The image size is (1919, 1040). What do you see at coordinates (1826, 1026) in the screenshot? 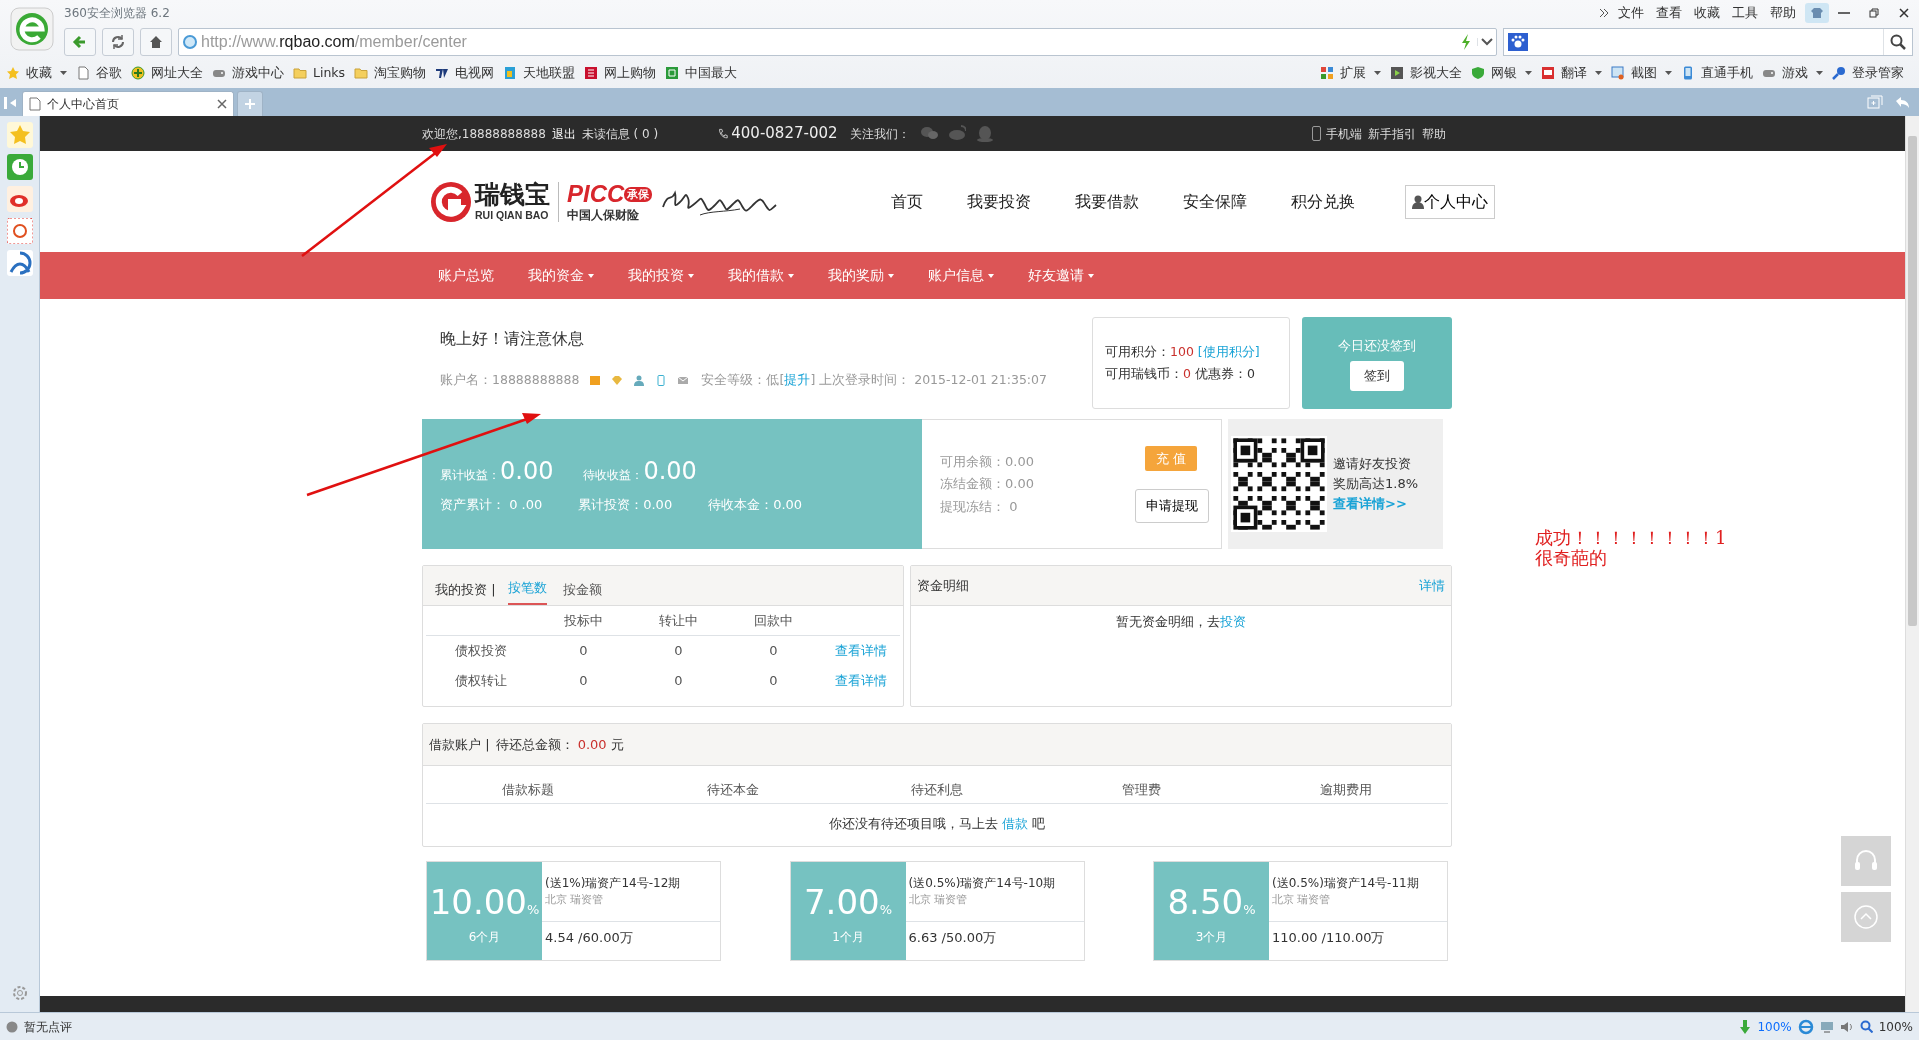
I see `monitor-icon` at bounding box center [1826, 1026].